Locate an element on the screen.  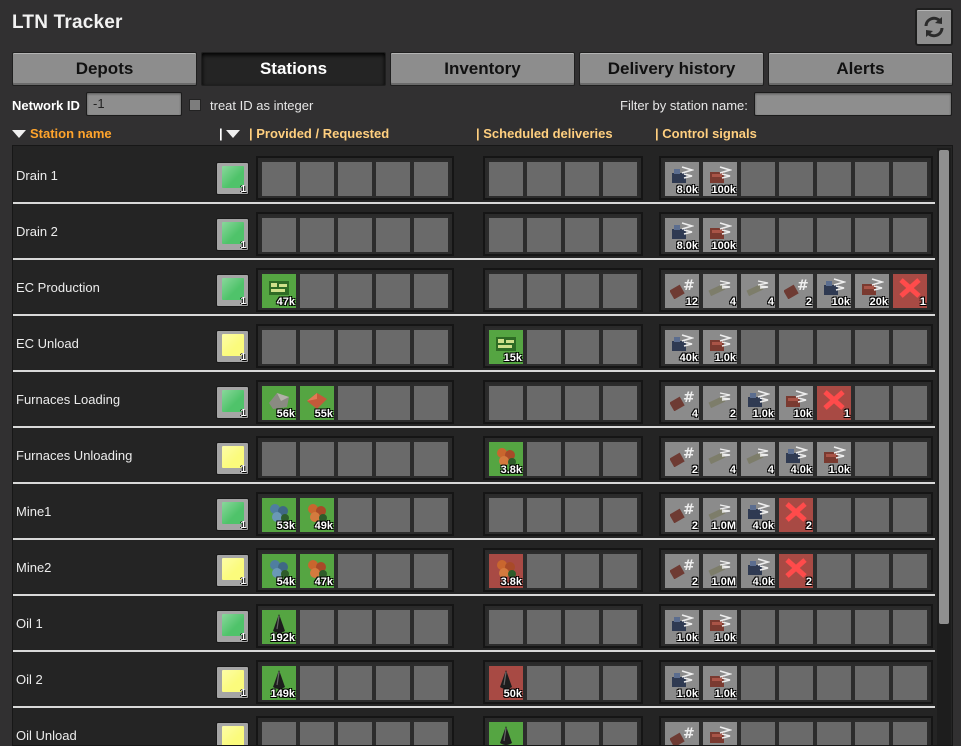
signal-slot: 4 is located at coordinates (720, 291).